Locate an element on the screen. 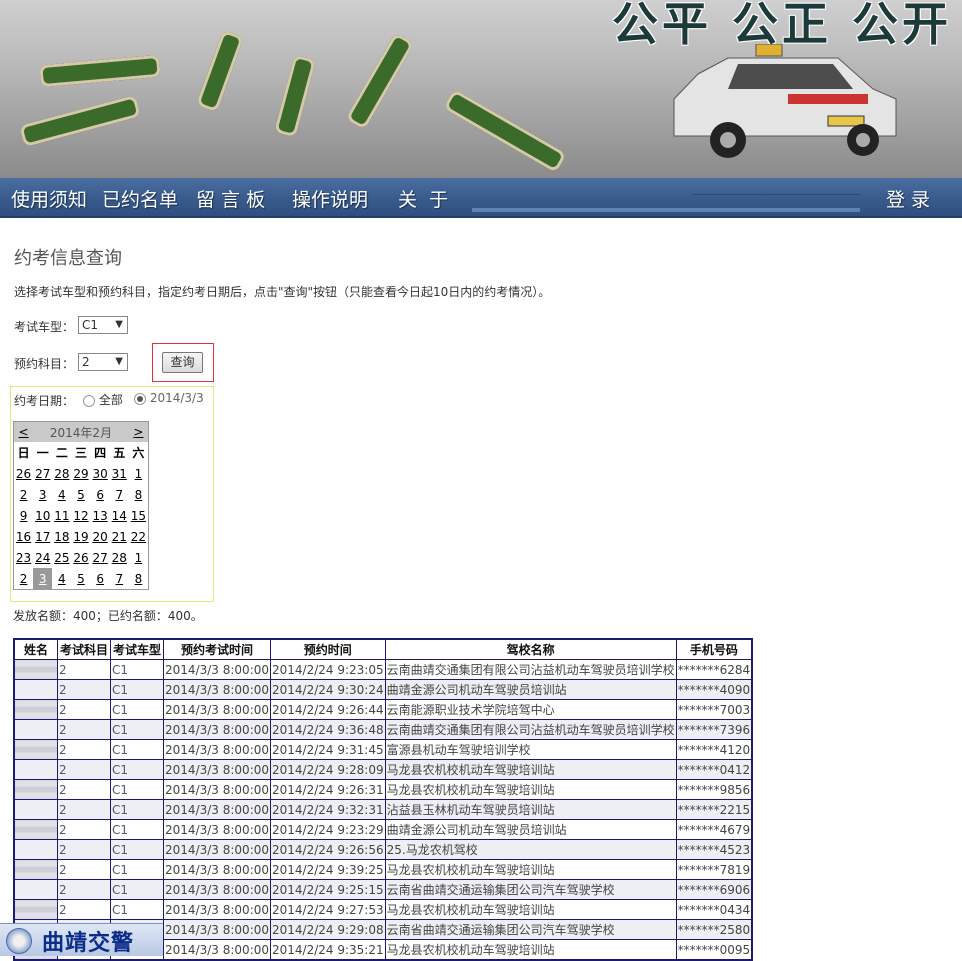 Image resolution: width=962 pixels, height=961 pixels. calendar-day: 10 is located at coordinates (42, 515).